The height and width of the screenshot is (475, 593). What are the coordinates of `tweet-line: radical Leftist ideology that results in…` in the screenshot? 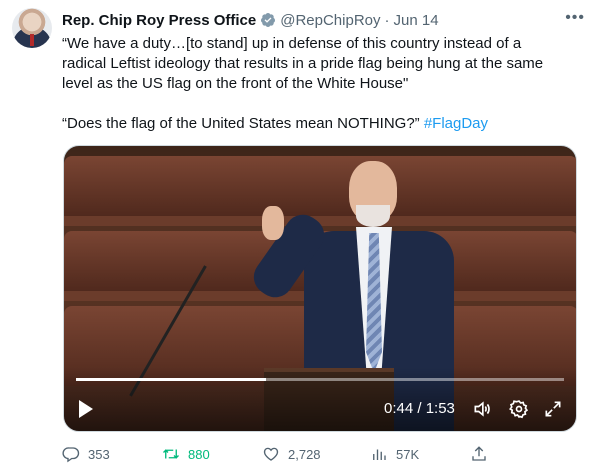 It's located at (303, 63).